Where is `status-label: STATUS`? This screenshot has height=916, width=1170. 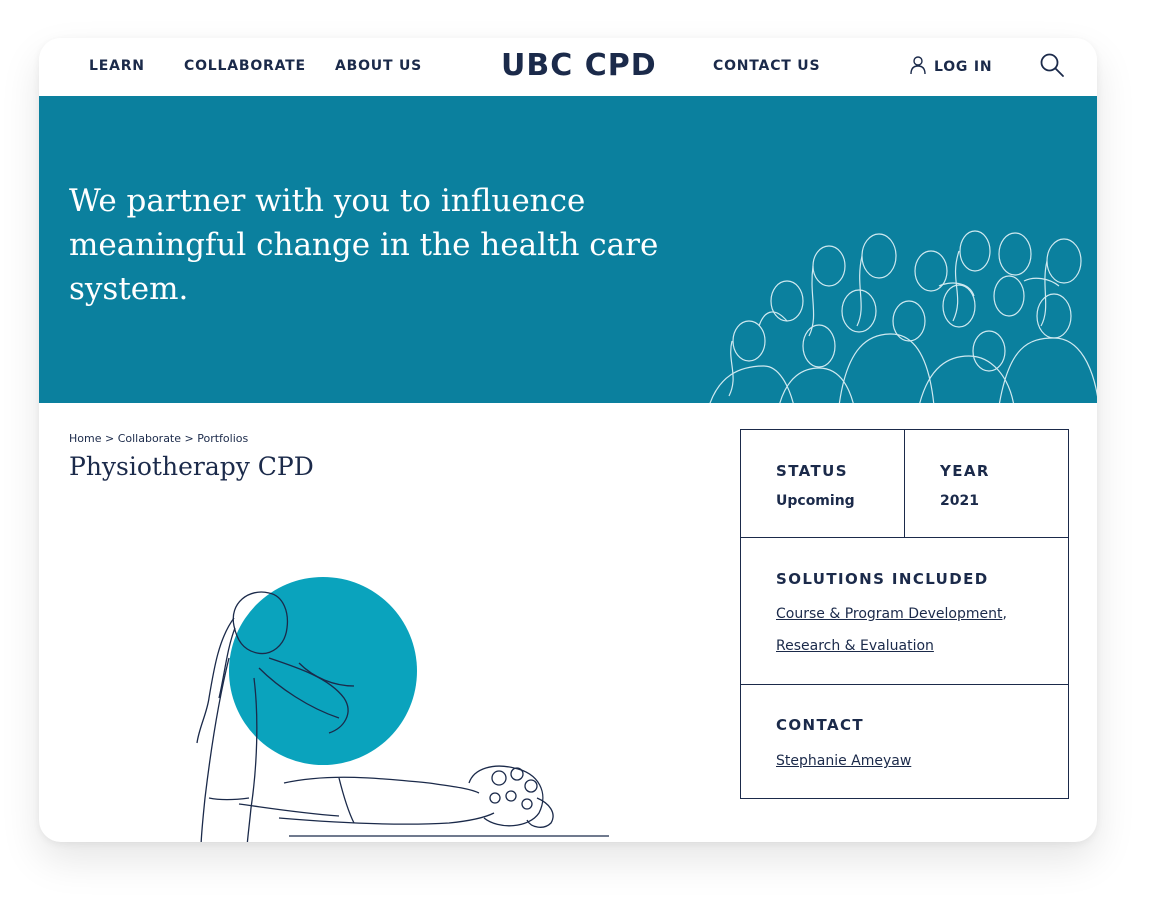 status-label: STATUS is located at coordinates (812, 471).